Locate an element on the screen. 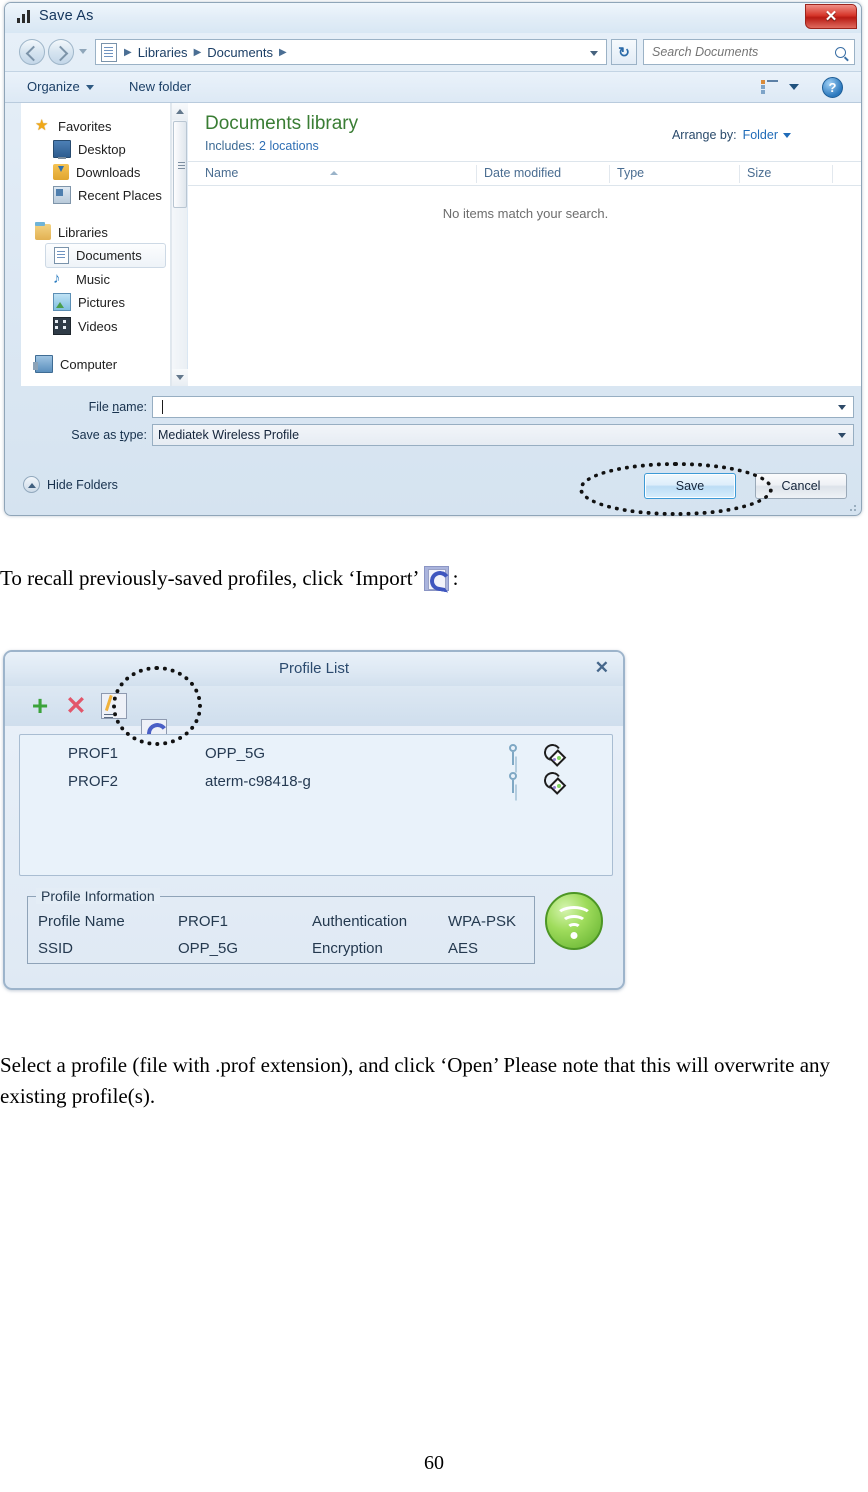 The width and height of the screenshot is (868, 1492). dialog-footer: Hide Folders Save Cancel is located at coordinates (433, 489).